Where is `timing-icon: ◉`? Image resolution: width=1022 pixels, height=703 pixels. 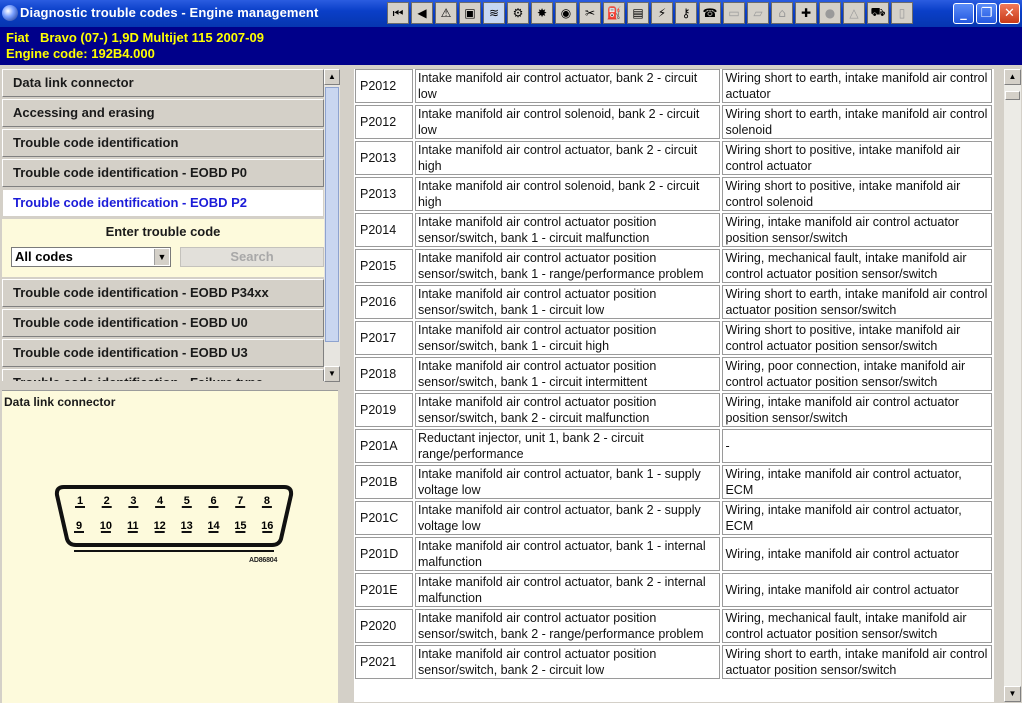 timing-icon: ◉ is located at coordinates (566, 13).